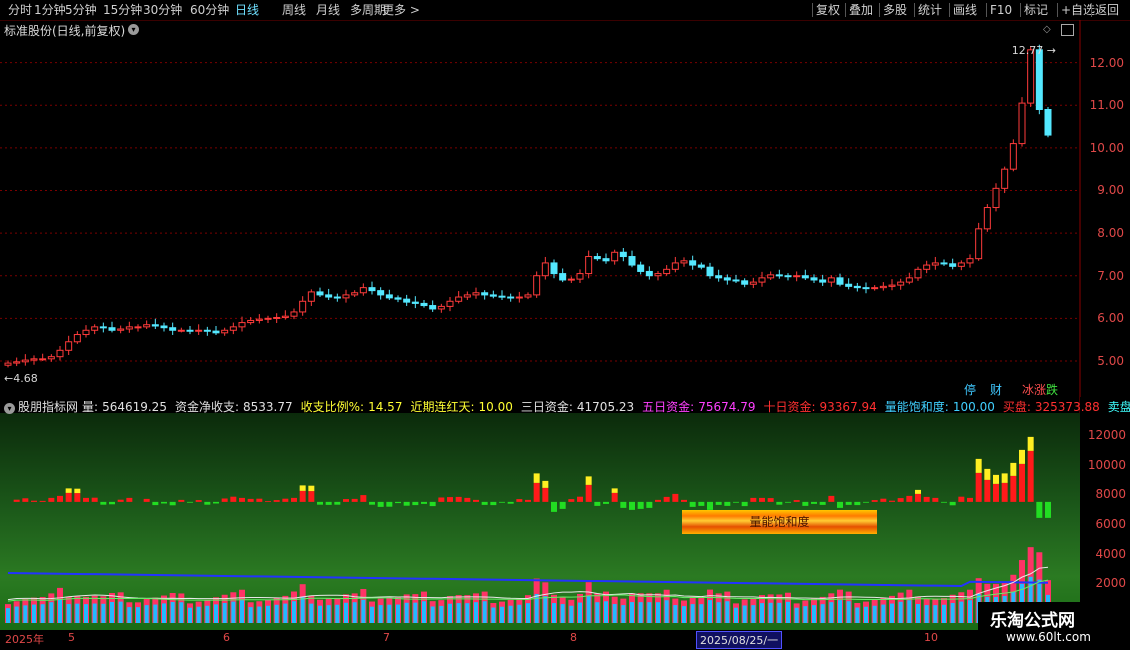 This screenshot has height=650, width=1130. What do you see at coordinates (1110, 318) in the screenshot?
I see `price-tick-label: 6.00` at bounding box center [1110, 318].